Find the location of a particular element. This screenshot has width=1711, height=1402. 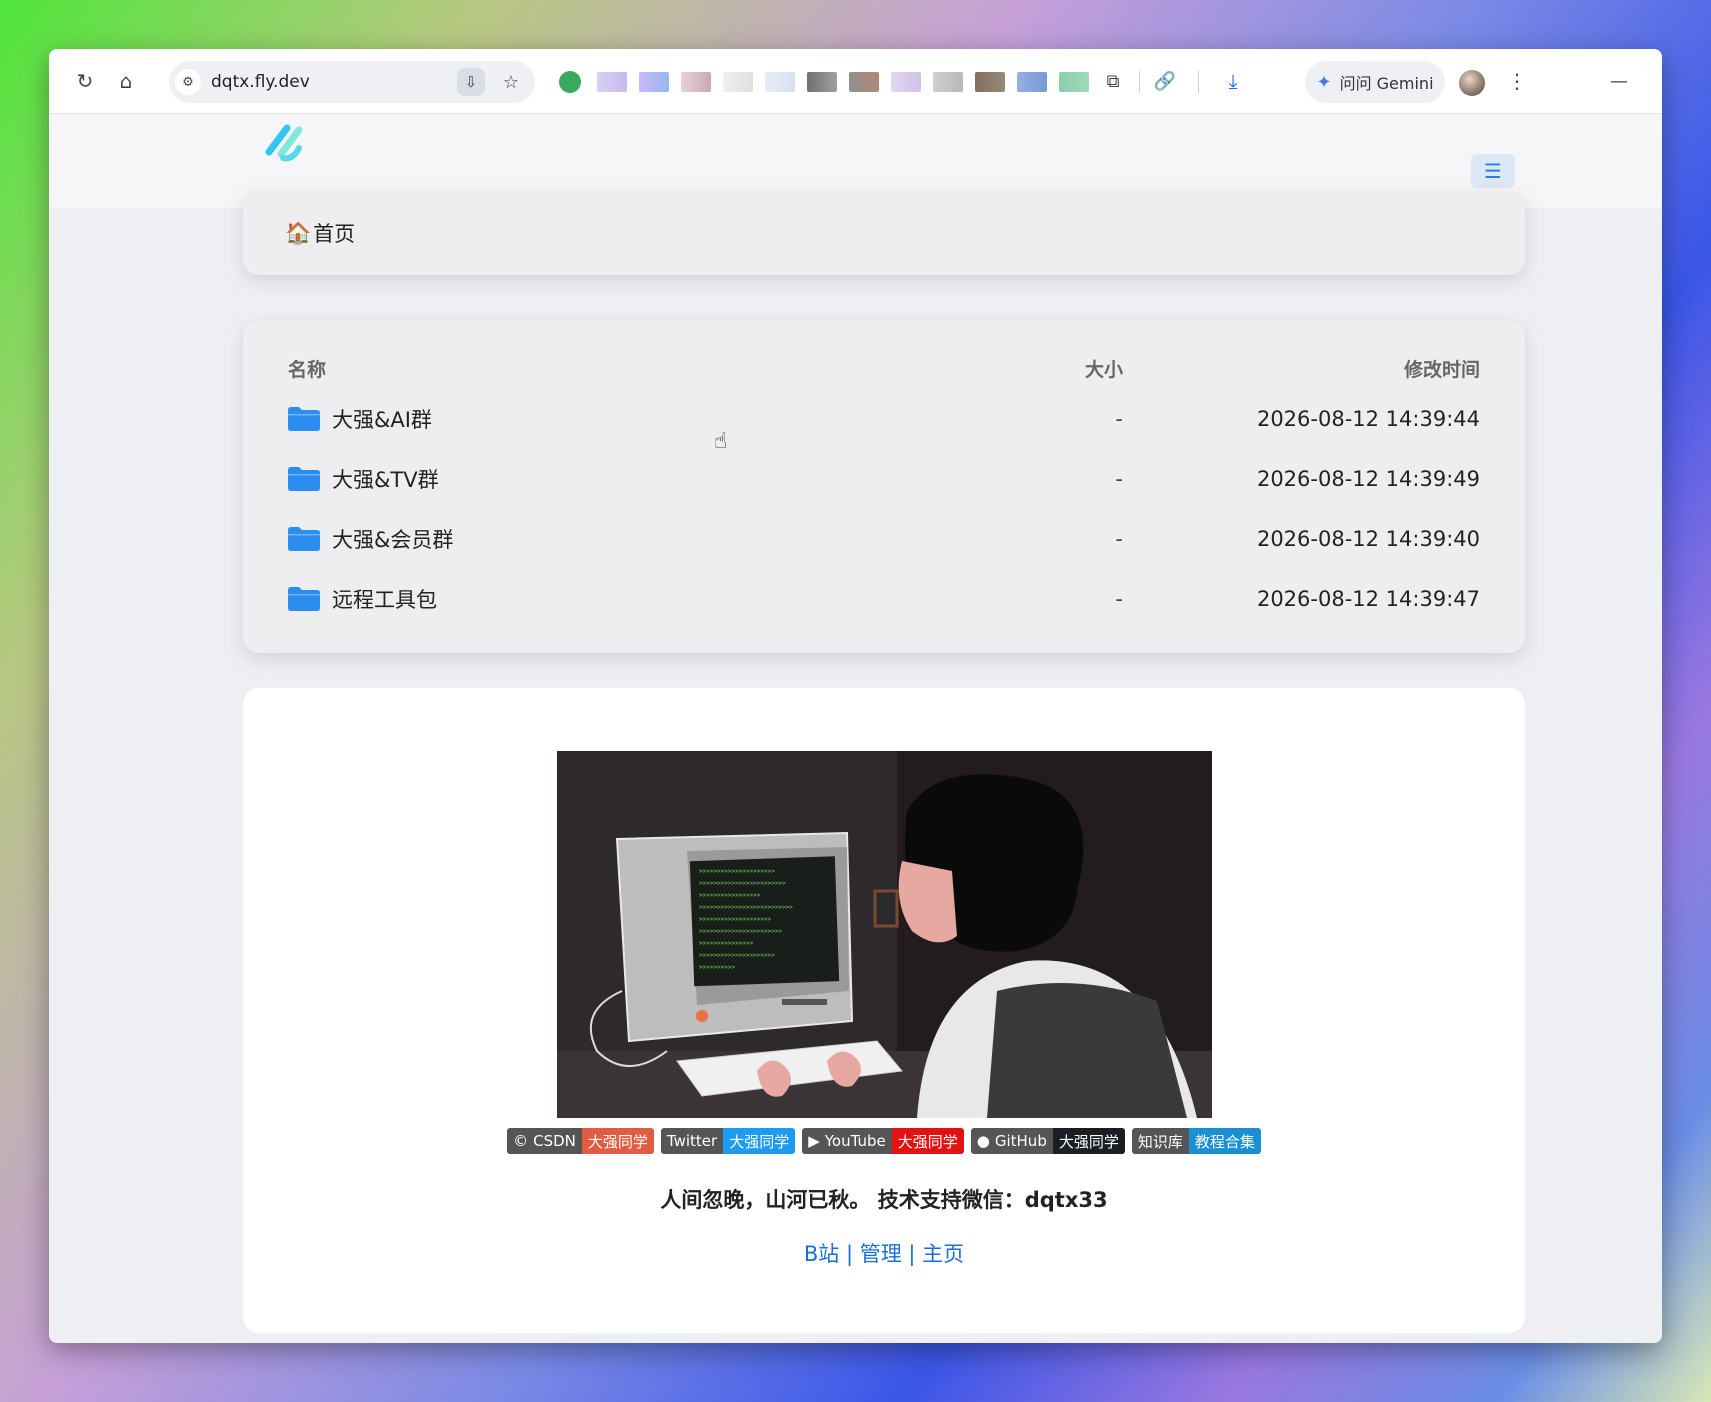

house-icon: 🏠 is located at coordinates (298, 232).